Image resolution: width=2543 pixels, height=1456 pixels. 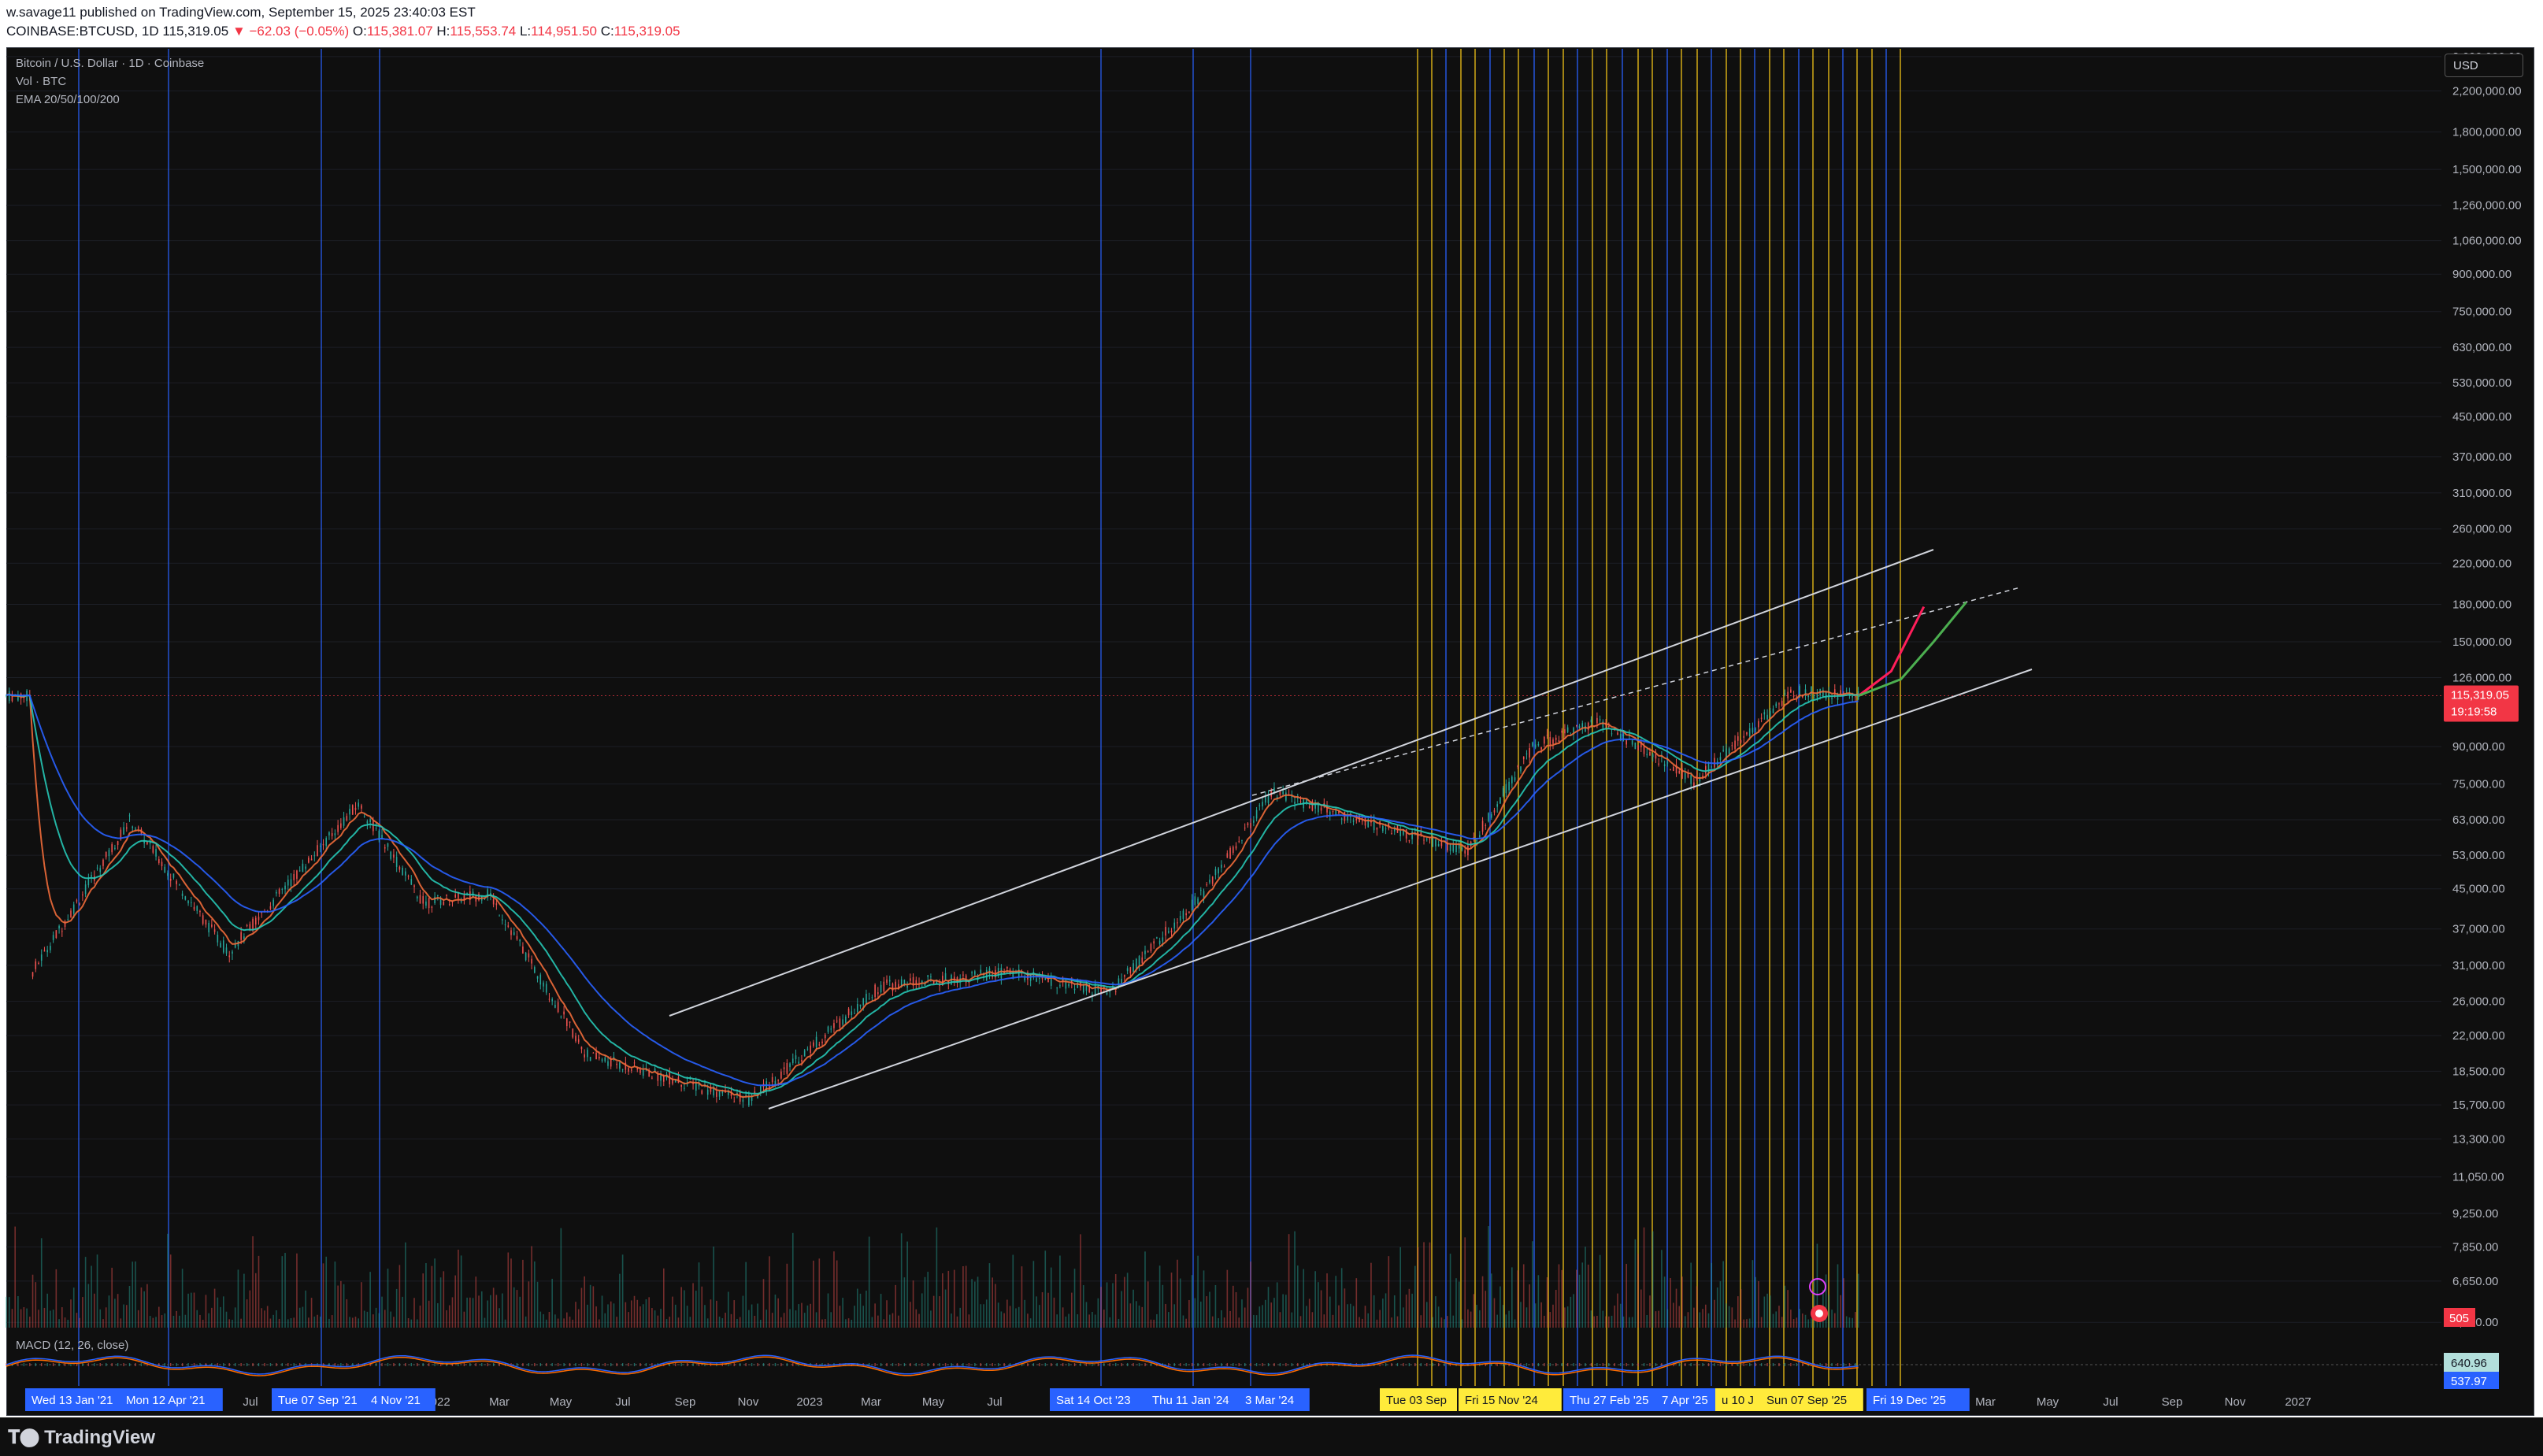 I want to click on volume-badge: 505, so click(x=2459, y=1318).